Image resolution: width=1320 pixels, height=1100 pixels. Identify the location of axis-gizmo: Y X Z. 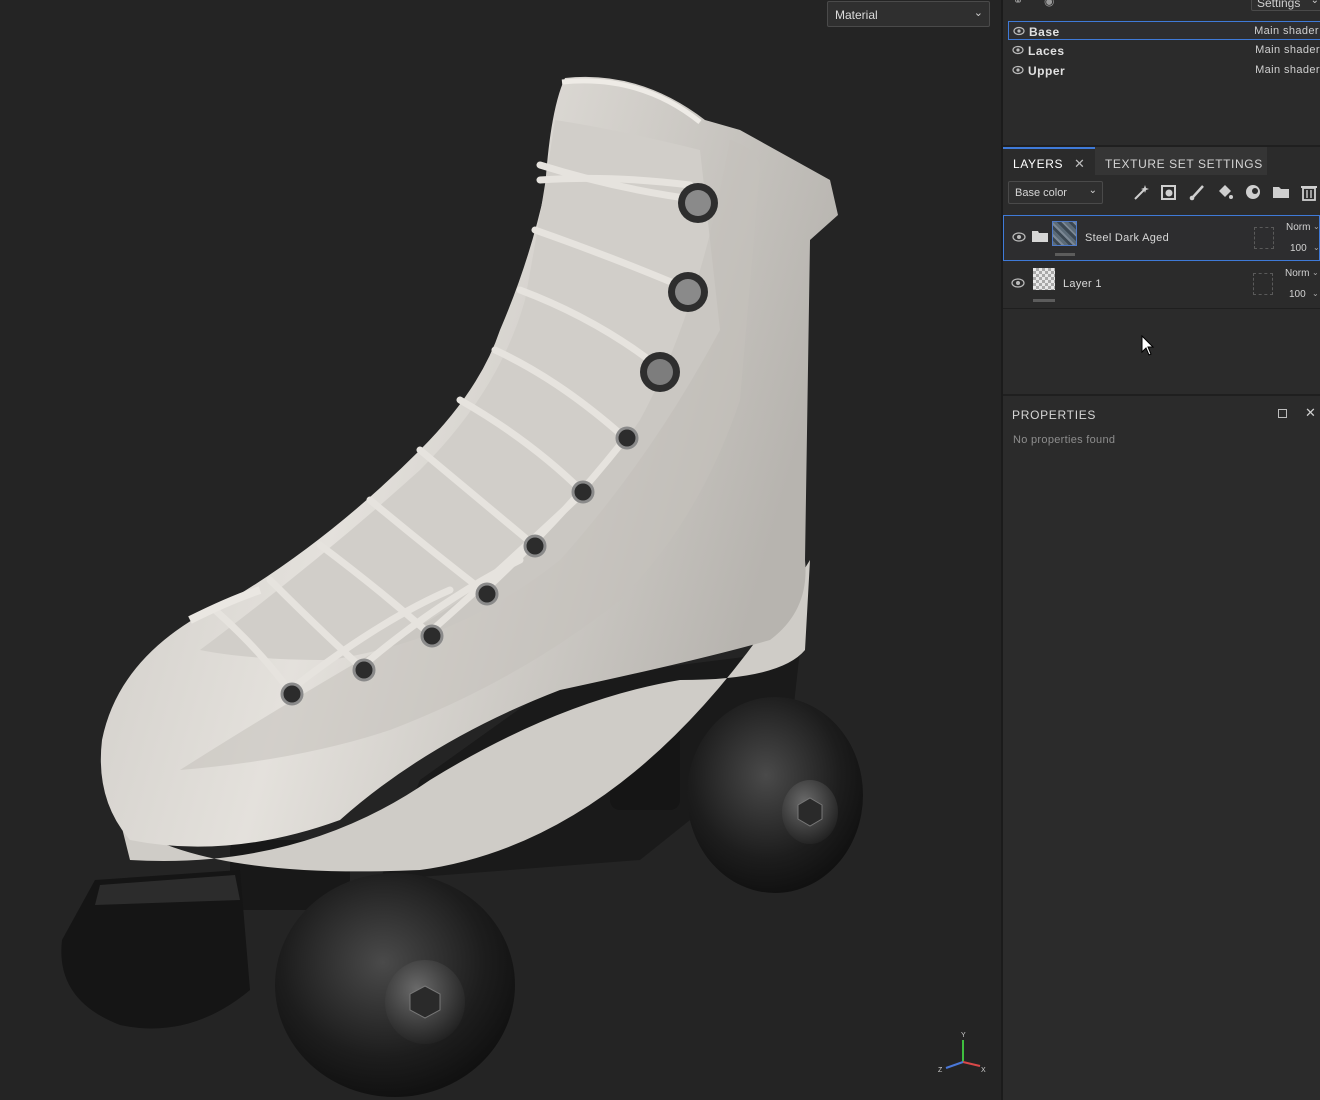
(962, 1053).